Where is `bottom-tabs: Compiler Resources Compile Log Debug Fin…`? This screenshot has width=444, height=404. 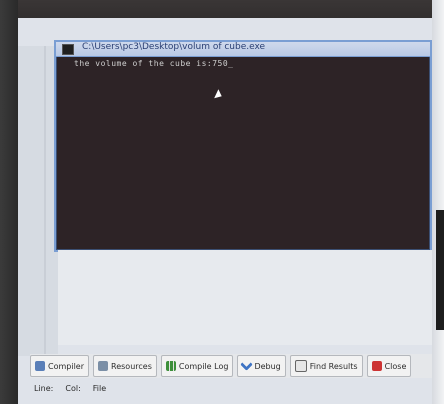 bottom-tabs: Compiler Resources Compile Log Debug Fin… is located at coordinates (231, 366).